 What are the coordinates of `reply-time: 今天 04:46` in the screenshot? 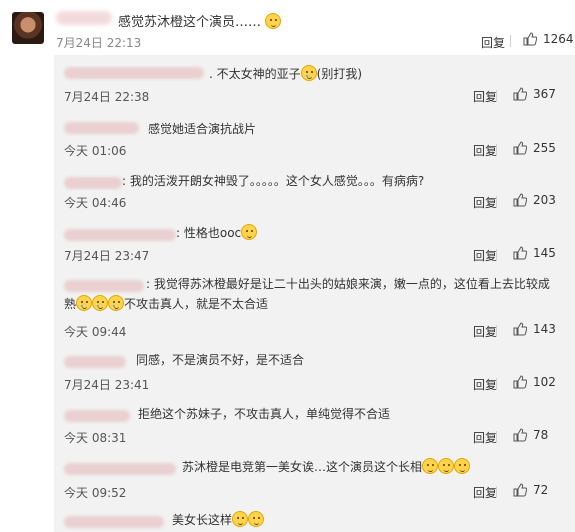 It's located at (95, 203).